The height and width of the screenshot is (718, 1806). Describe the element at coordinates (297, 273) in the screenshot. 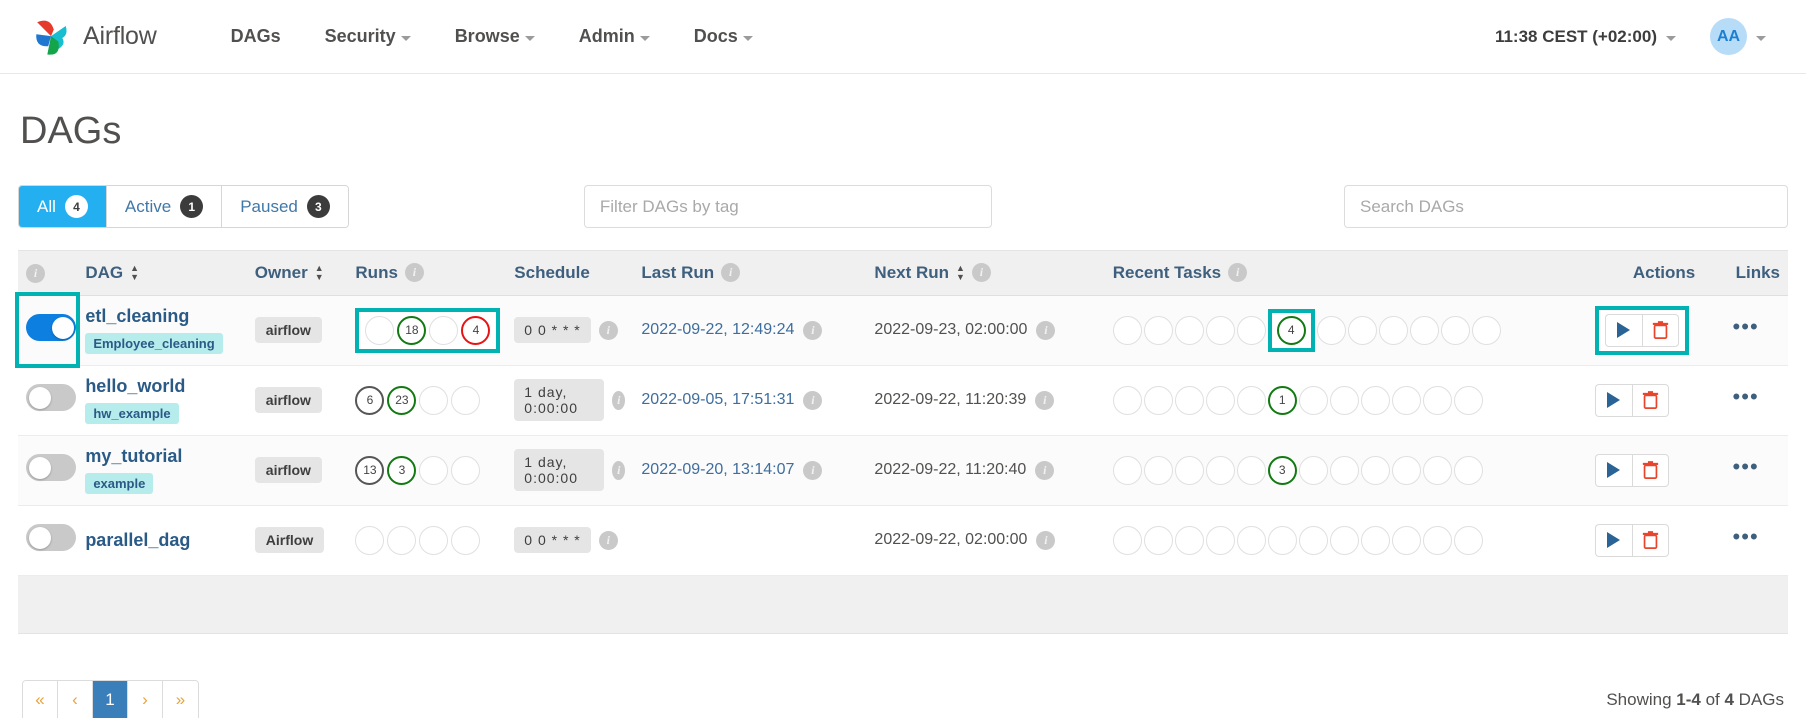

I see `th-owner: Owner ▲ ▼` at that location.